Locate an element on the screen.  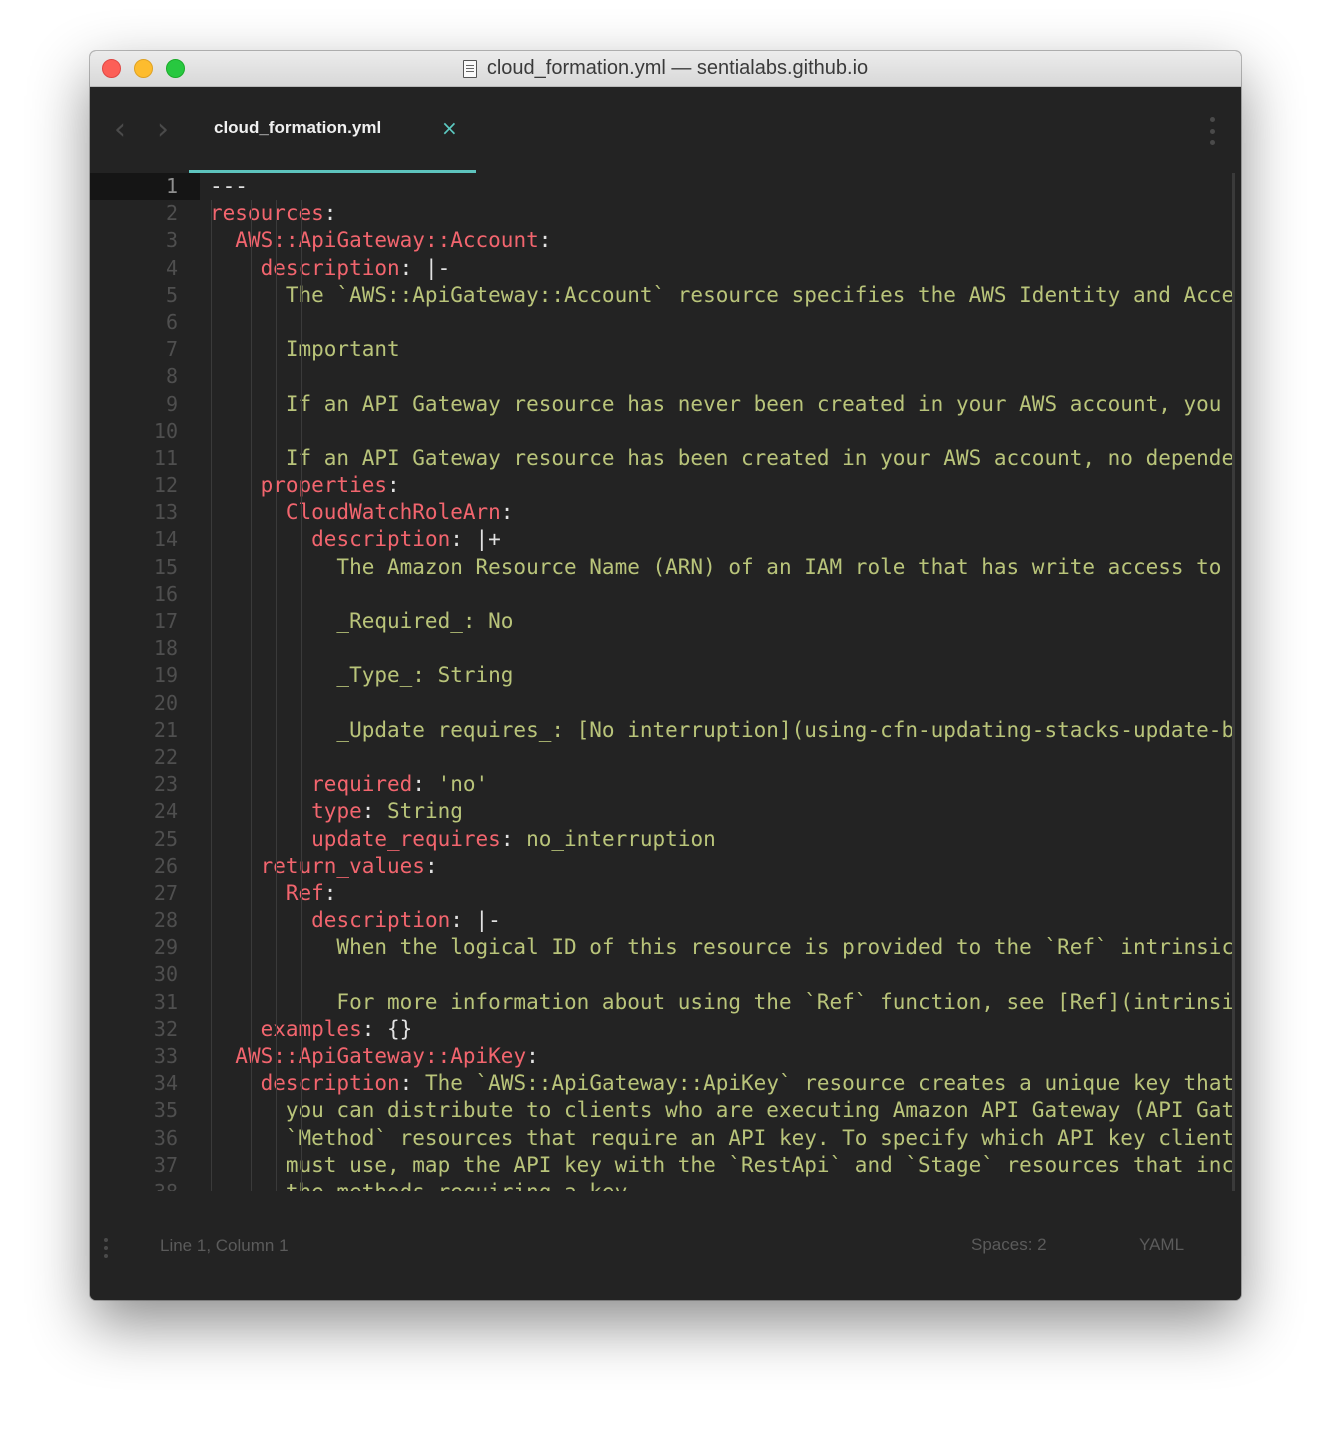
code-line: CloudWatchRoleArn: is located at coordinates (724, 512).